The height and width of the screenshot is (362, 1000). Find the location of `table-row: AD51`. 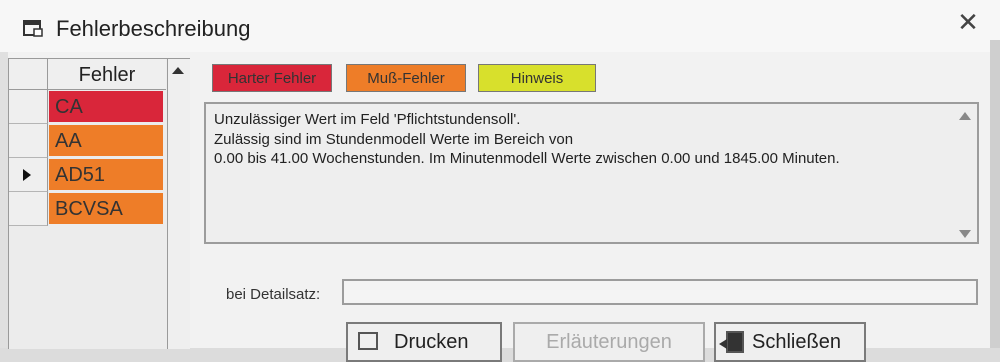

table-row: AD51 is located at coordinates (88, 175).